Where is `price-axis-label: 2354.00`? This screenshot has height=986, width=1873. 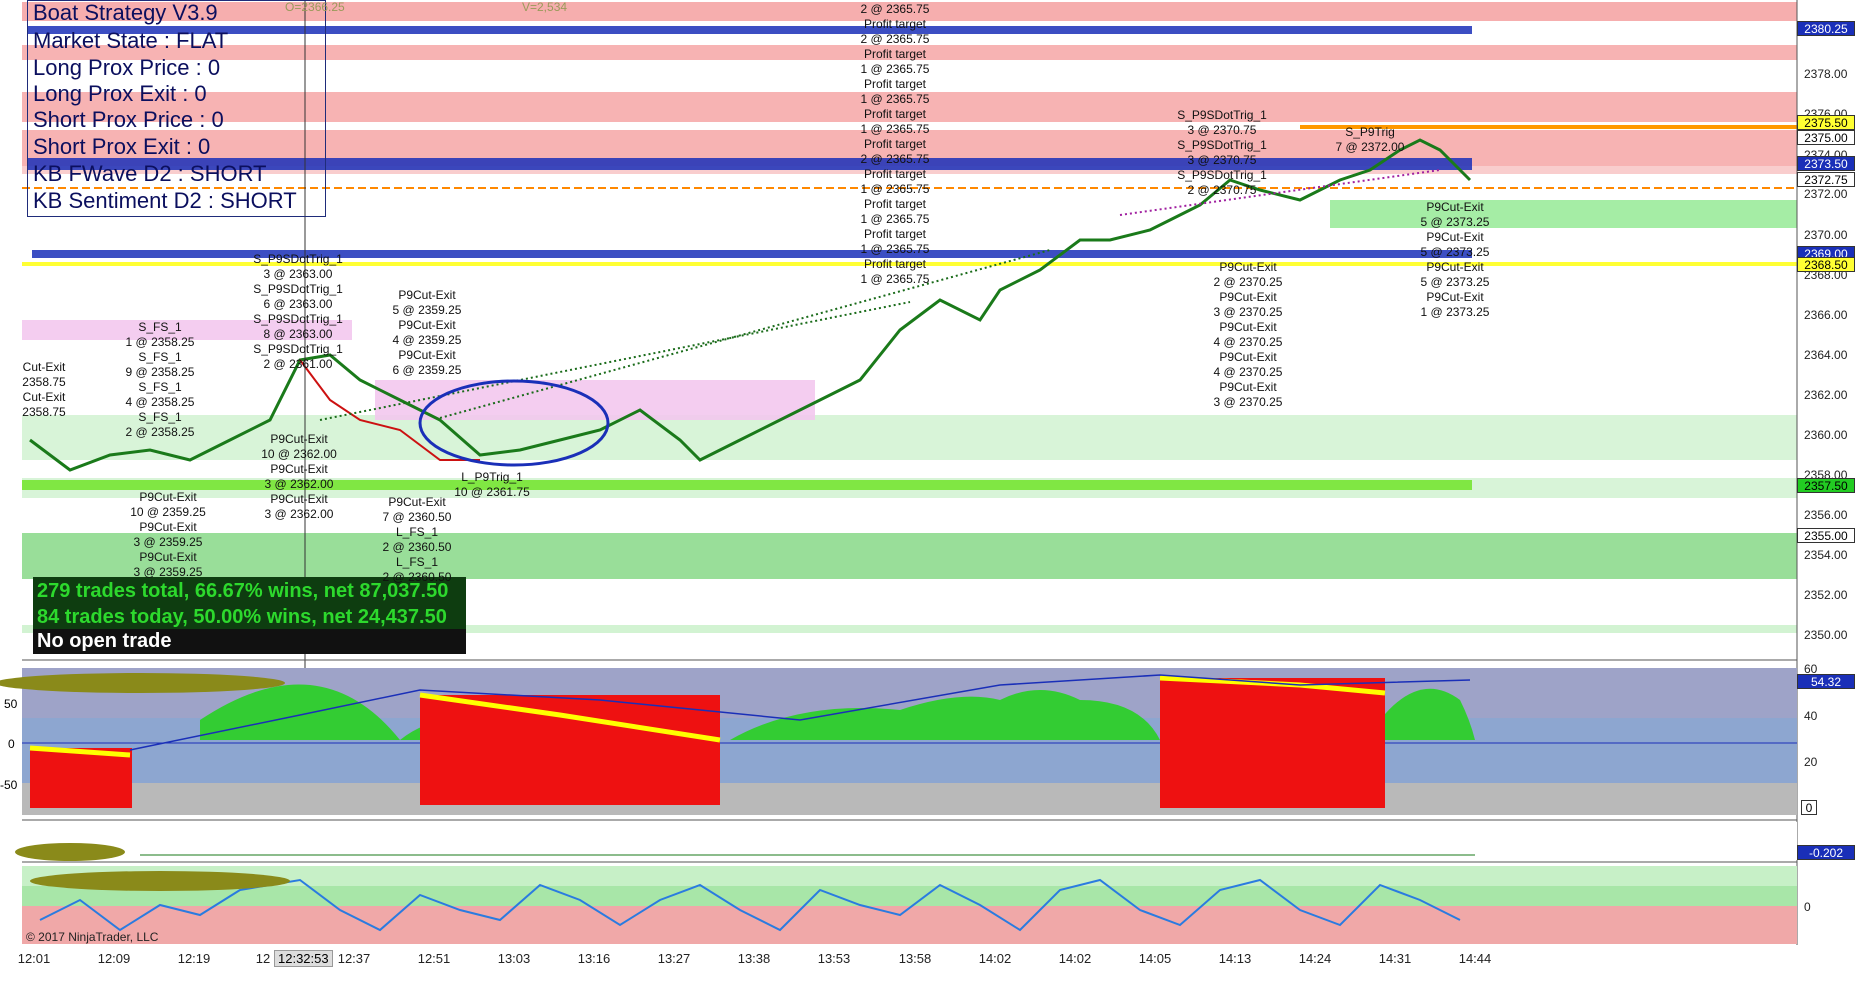 price-axis-label: 2354.00 is located at coordinates (1826, 555).